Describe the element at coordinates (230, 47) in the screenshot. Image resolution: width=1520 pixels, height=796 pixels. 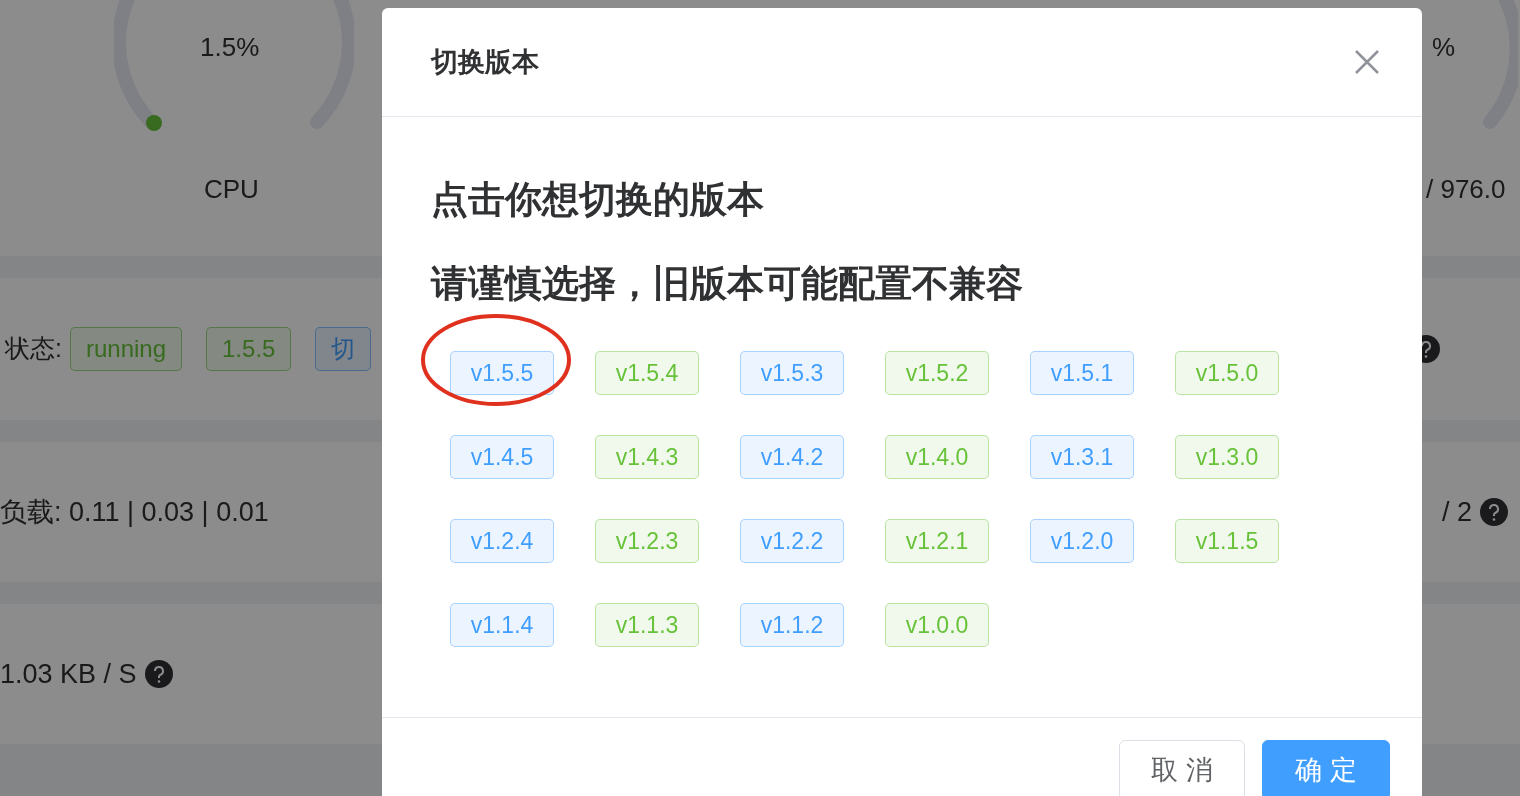
I see `gauge-reading: 1.5%` at that location.